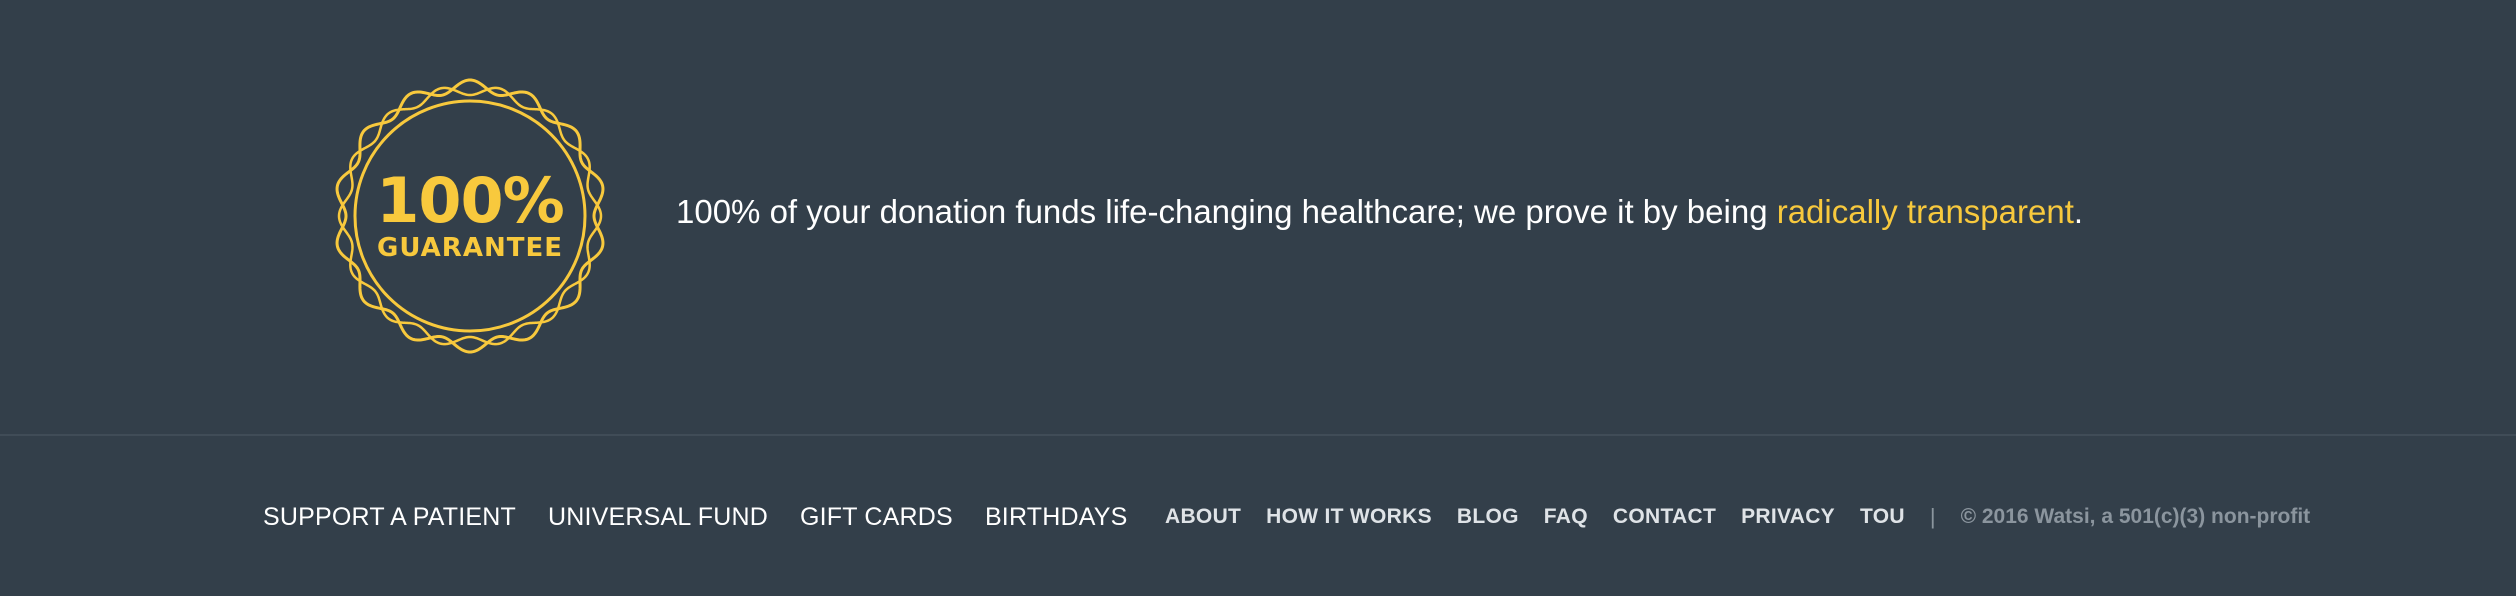  What do you see at coordinates (1349, 517) in the screenshot?
I see `how-it-works-link: HOW IT WORKS` at bounding box center [1349, 517].